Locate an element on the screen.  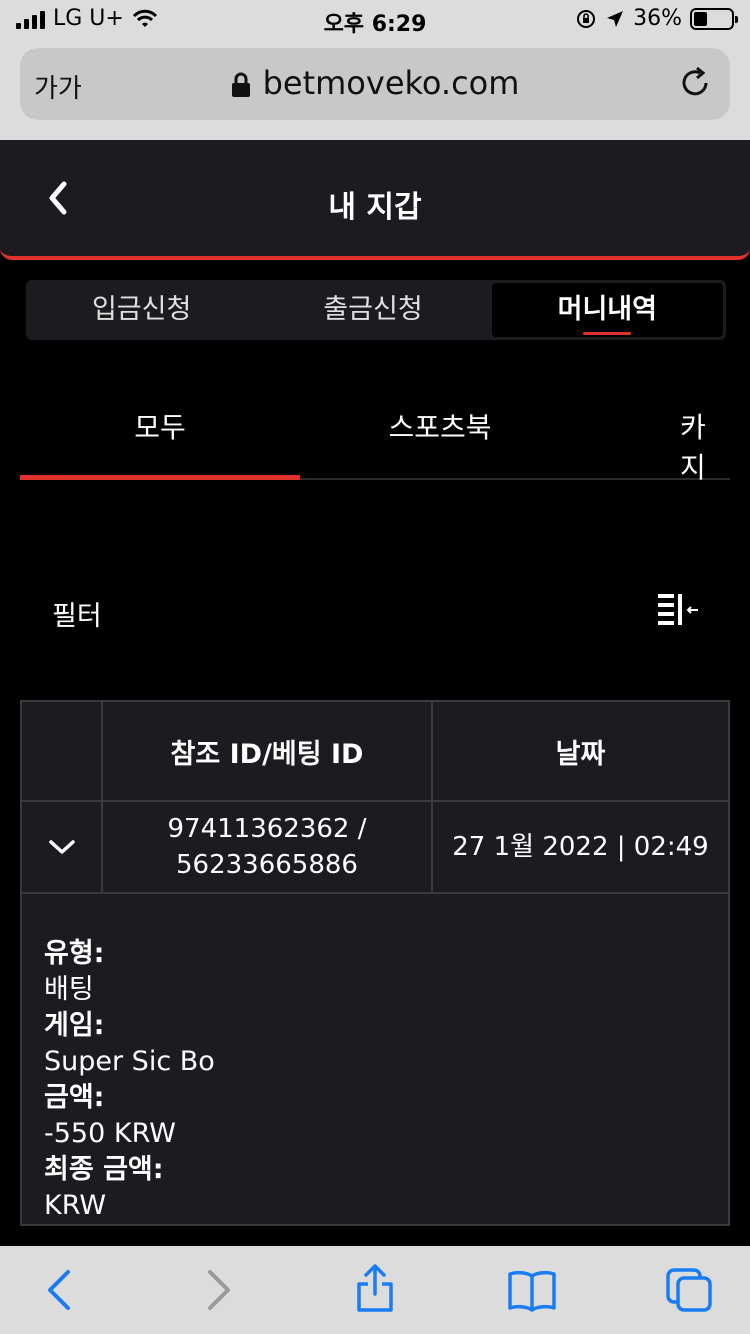
orientation-lock-icon is located at coordinates (586, 18).